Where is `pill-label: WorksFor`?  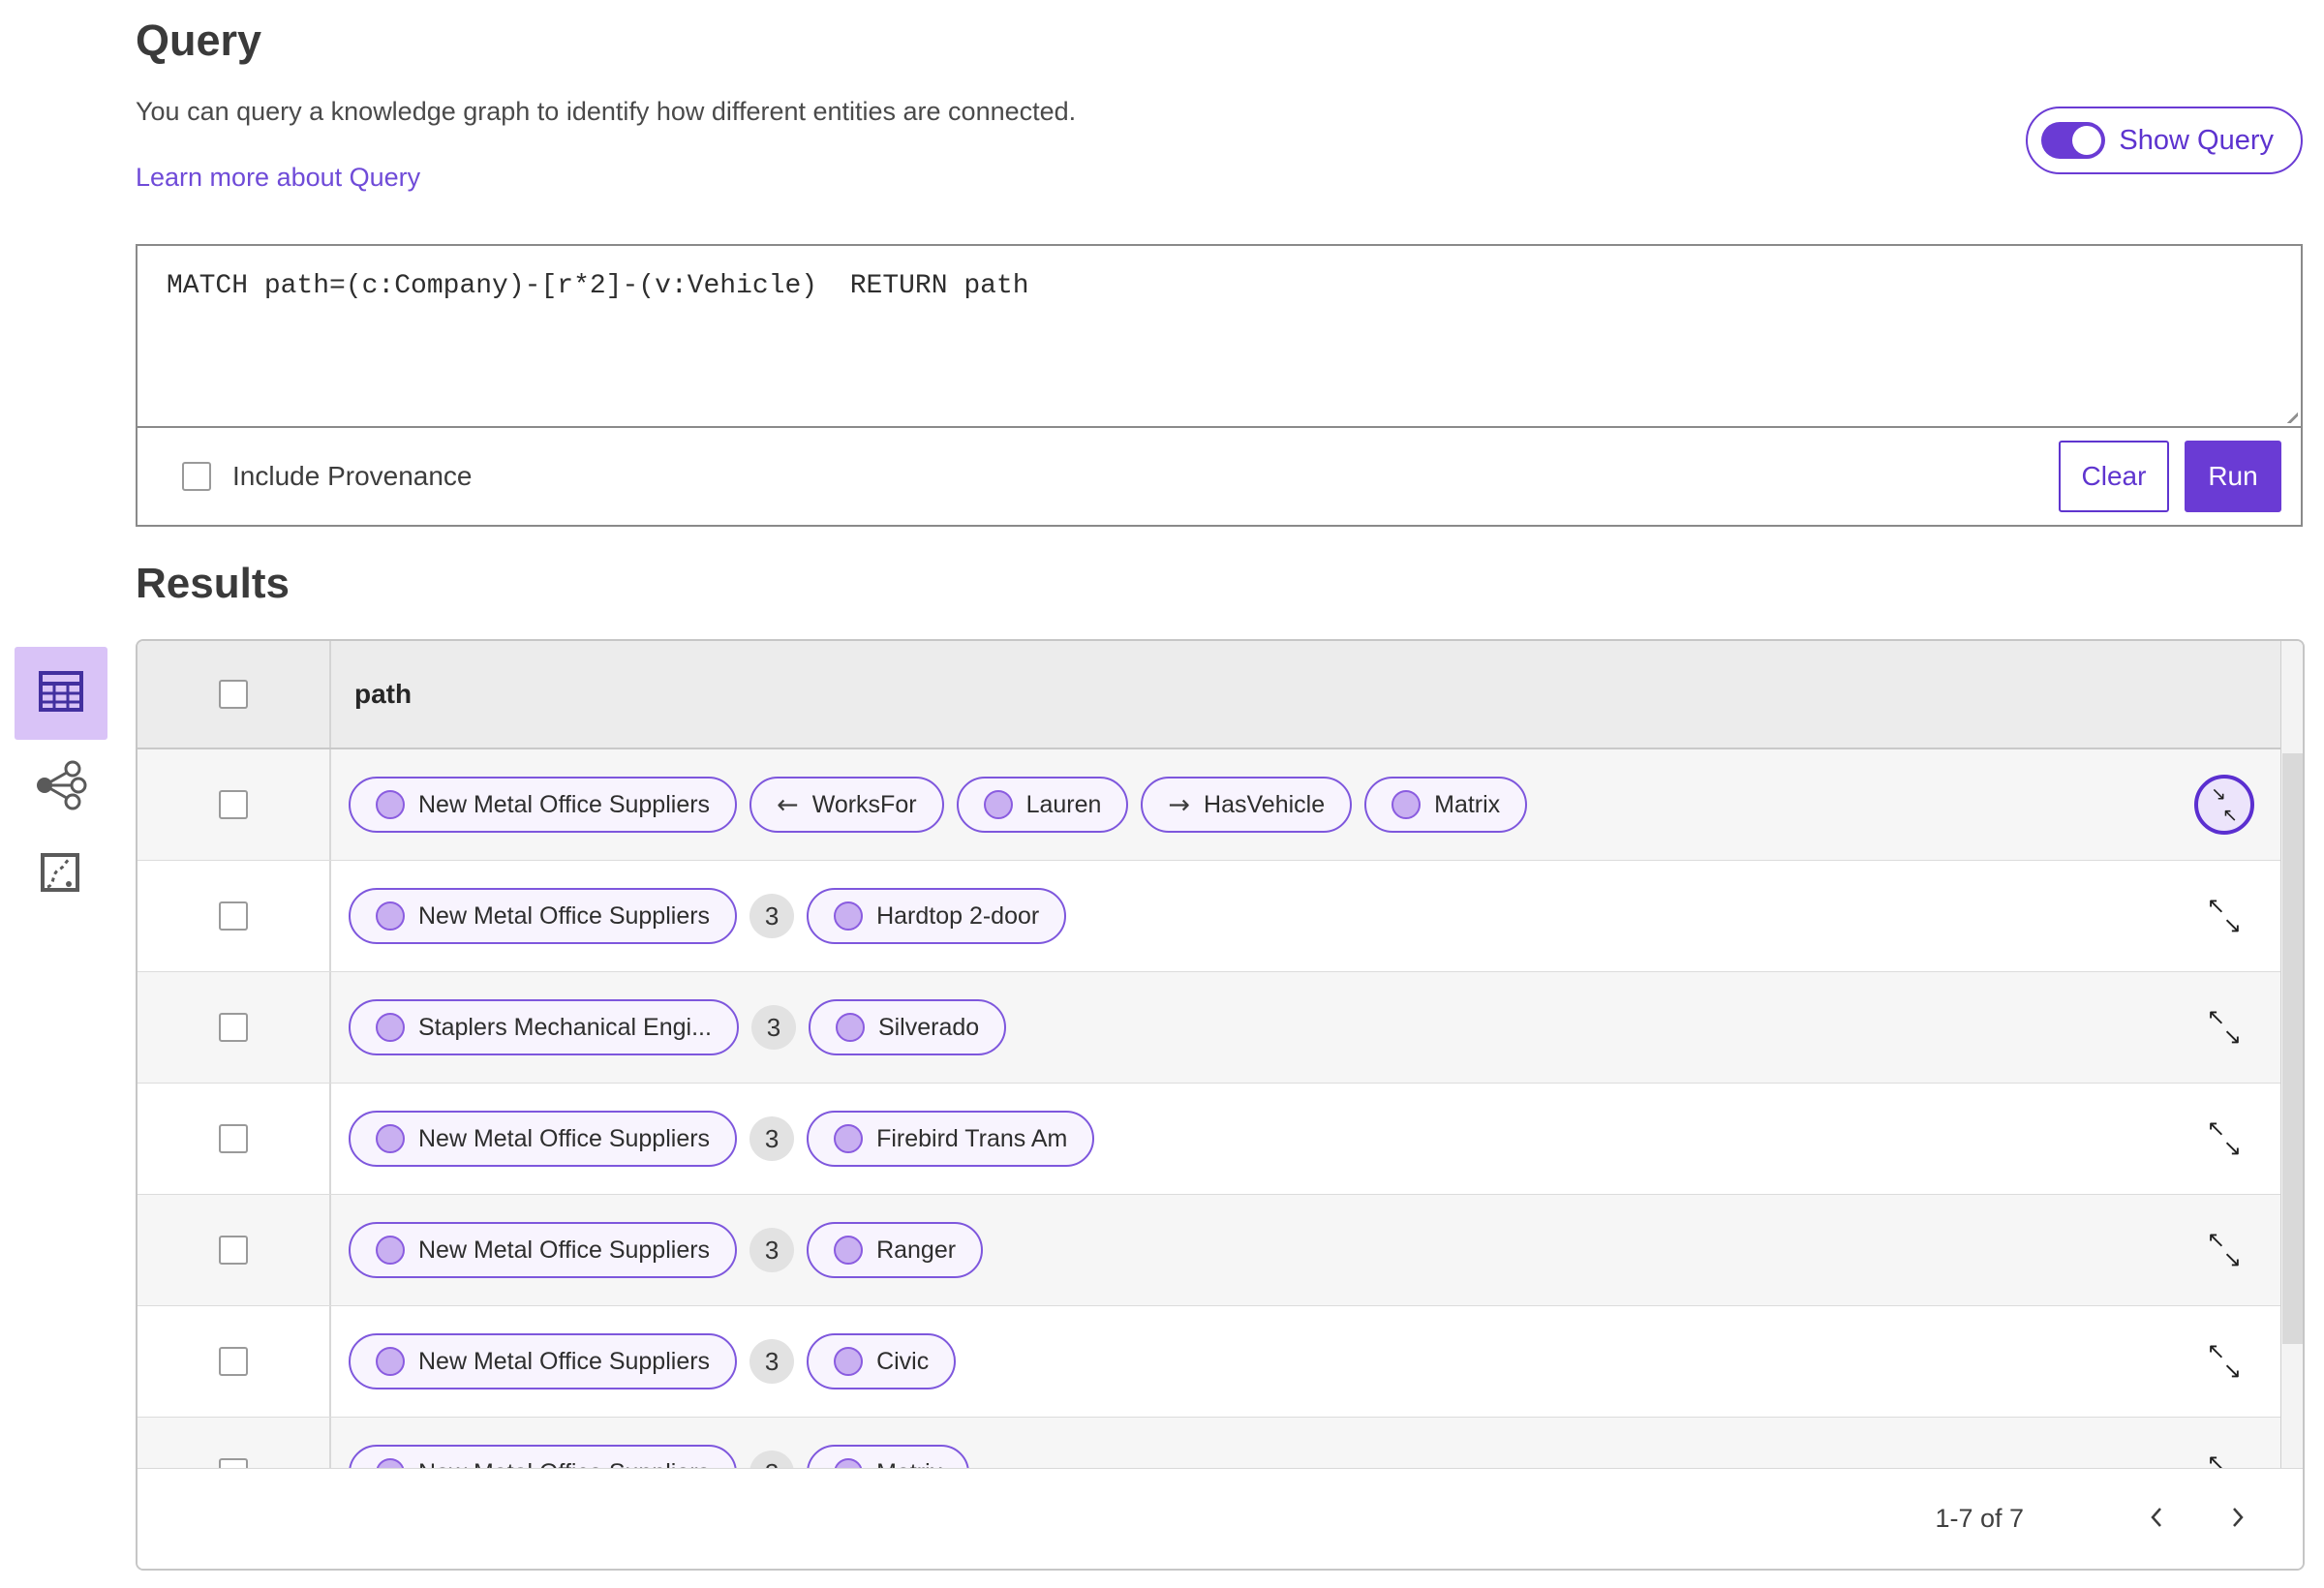 pill-label: WorksFor is located at coordinates (864, 804).